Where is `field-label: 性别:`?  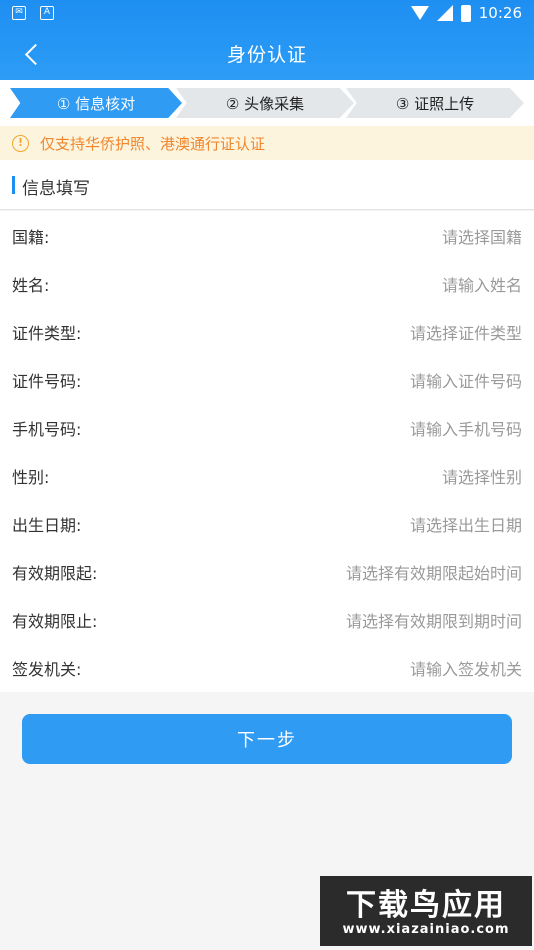 field-label: 性别: is located at coordinates (31, 477).